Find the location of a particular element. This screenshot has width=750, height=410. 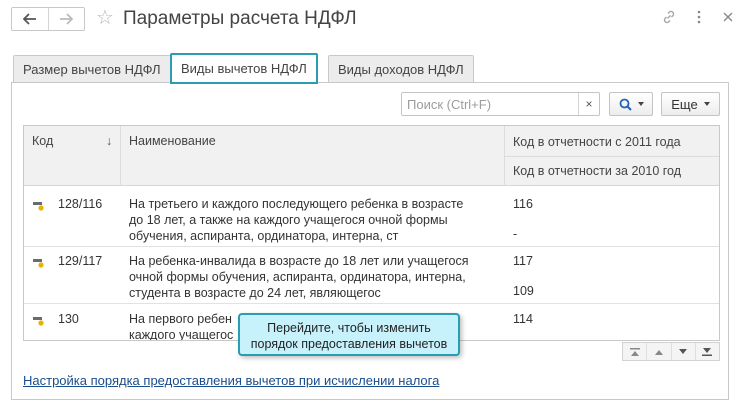

forward-button is located at coordinates (65, 19).